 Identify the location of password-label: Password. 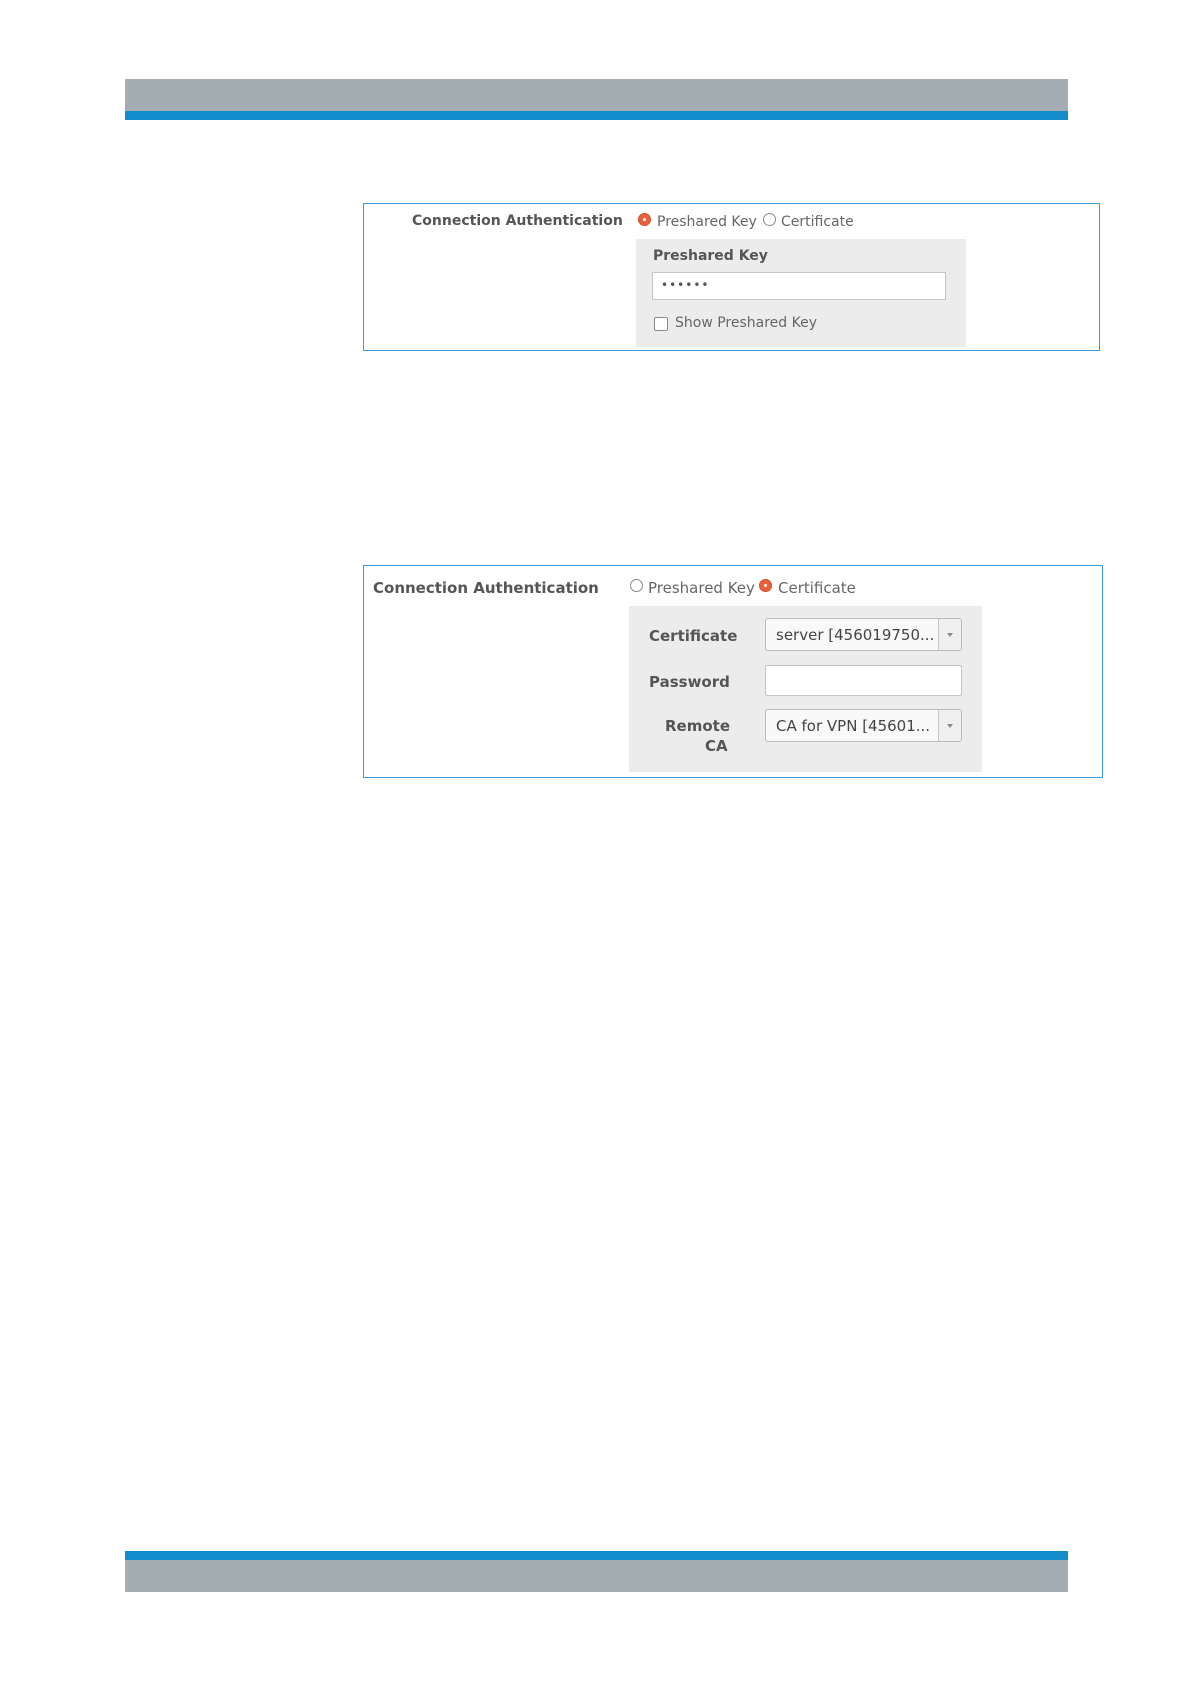
(689, 682).